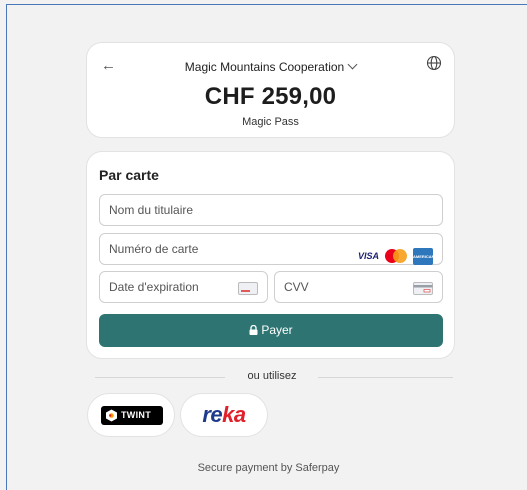 The width and height of the screenshot is (527, 490). I want to click on twint-logo: TWINT, so click(132, 415).